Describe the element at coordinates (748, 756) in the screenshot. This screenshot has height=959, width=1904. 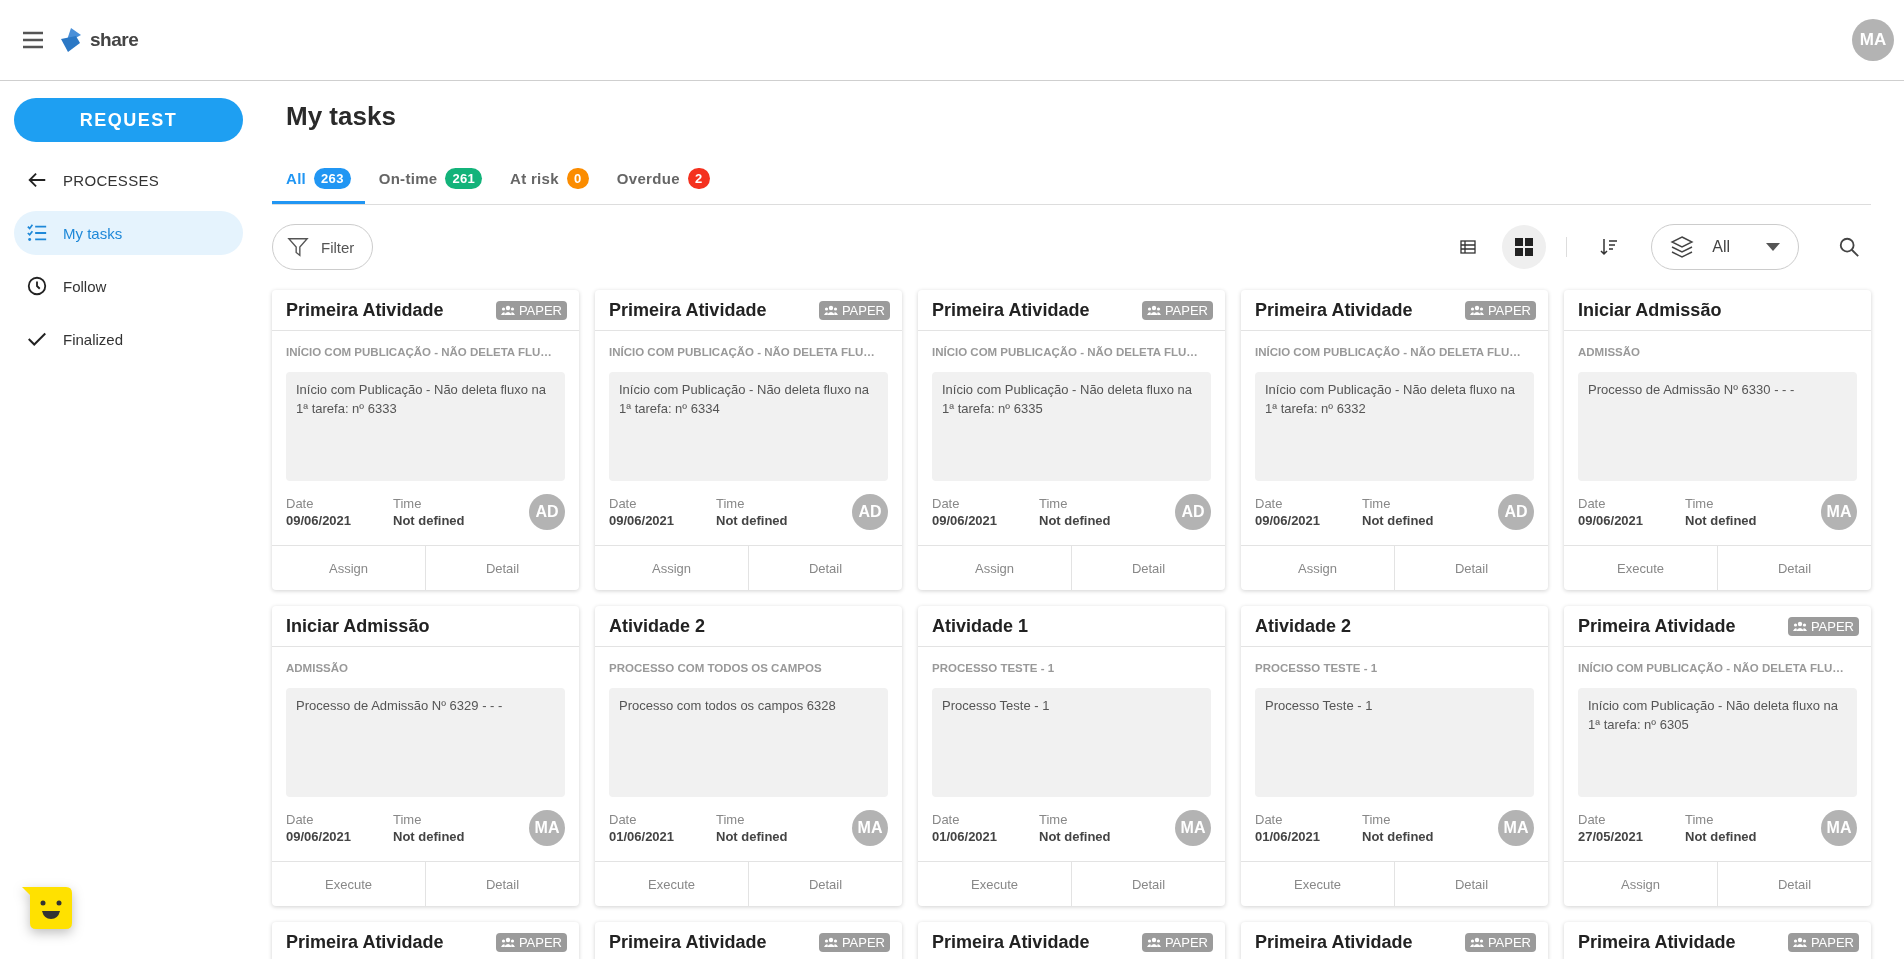
I see `task-card: Atividade 2 PROCESSO COM TODOS OS CAMPOS Processo com todos os campos 6328 Date 01/06/2021 Time Not defined MA Execute Detail` at that location.